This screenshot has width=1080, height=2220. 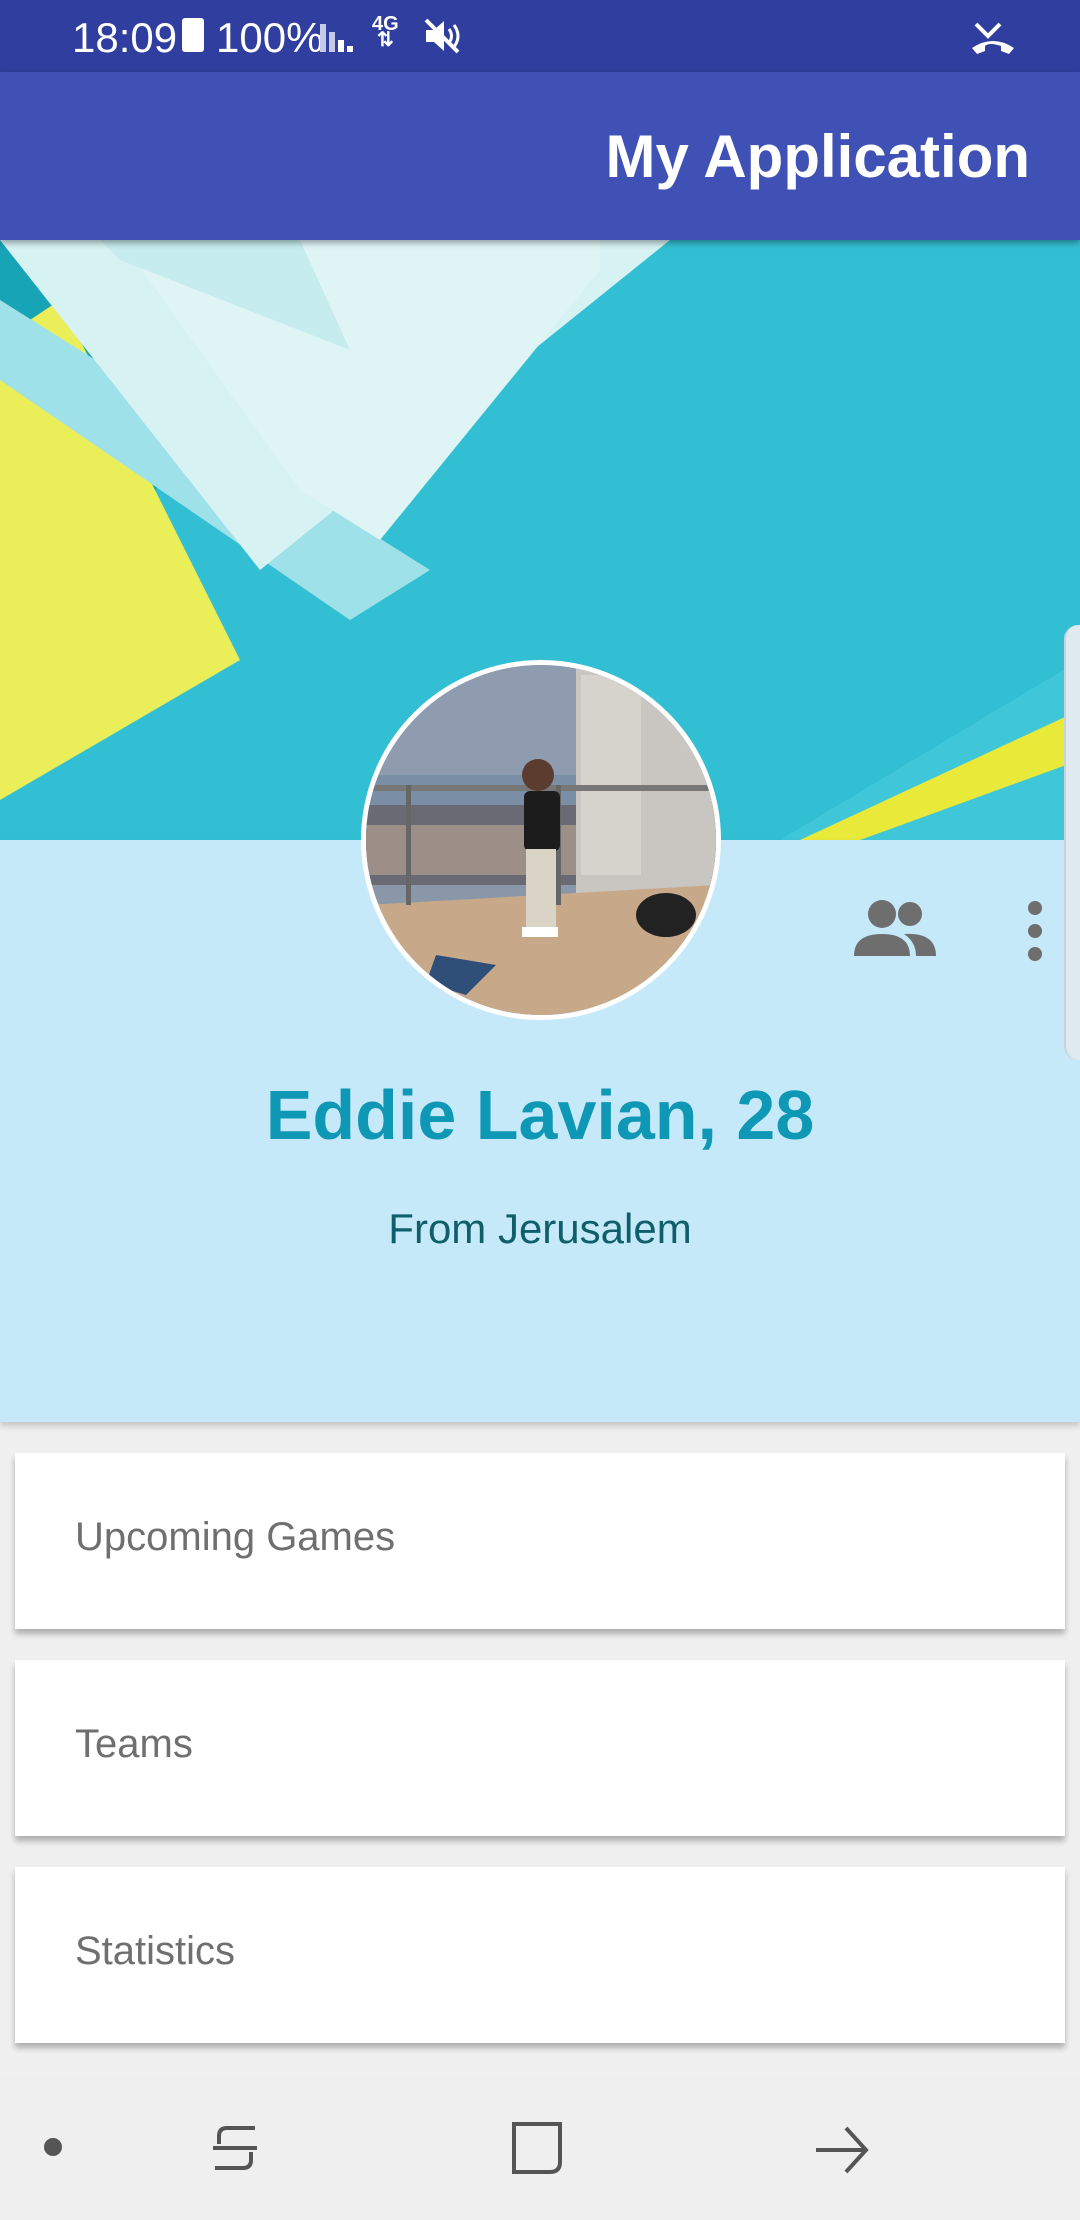 I want to click on teams-card: Teams, so click(x=540, y=1748).